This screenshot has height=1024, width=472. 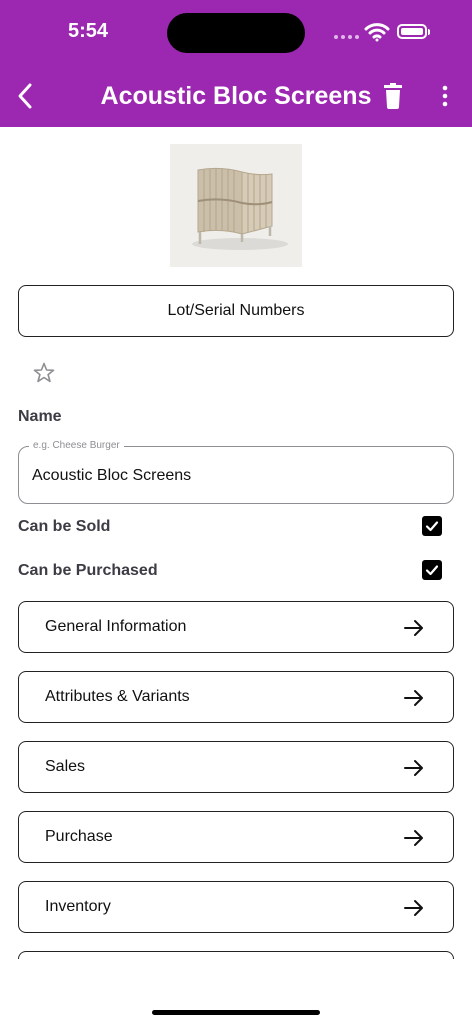 I want to click on general-information-label: General Information, so click(x=116, y=626).